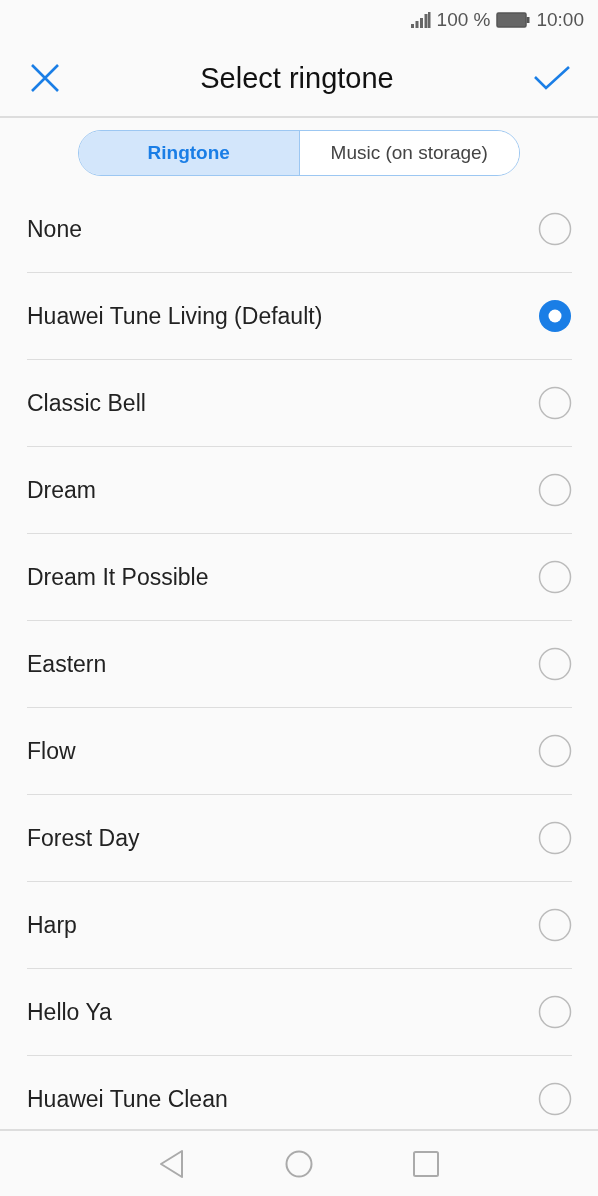 This screenshot has width=598, height=1196. Describe the element at coordinates (175, 316) in the screenshot. I see `ringtone-name: Huawei Tune Living (Default)` at that location.